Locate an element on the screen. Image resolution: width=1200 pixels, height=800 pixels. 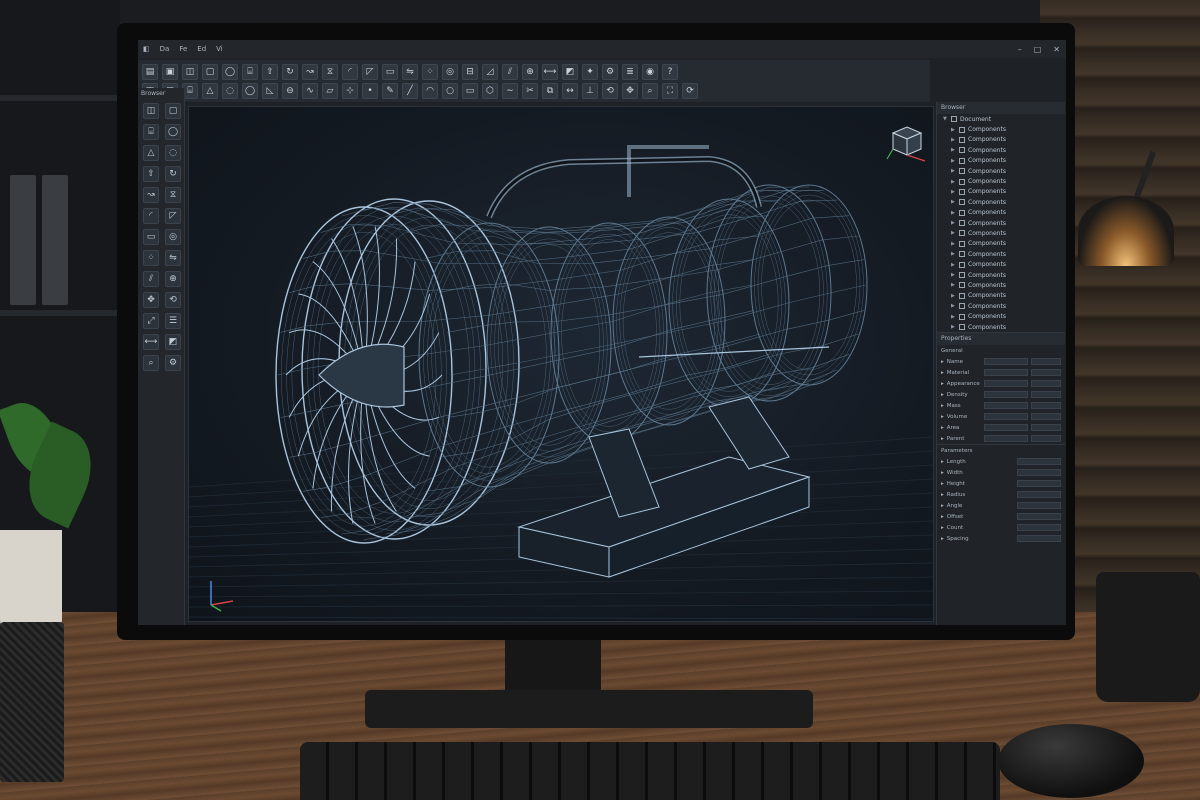
maximize-icon: □ is located at coordinates (1038, 49).